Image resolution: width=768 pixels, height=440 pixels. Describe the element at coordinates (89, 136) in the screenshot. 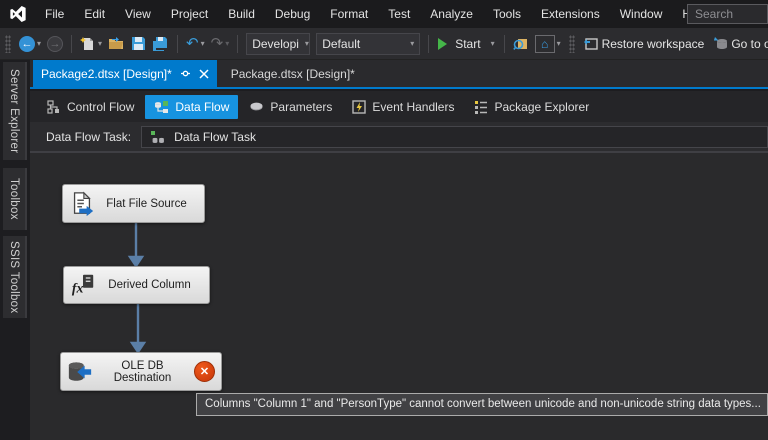

I see `data-flow-task-label: Data Flow Task:` at that location.